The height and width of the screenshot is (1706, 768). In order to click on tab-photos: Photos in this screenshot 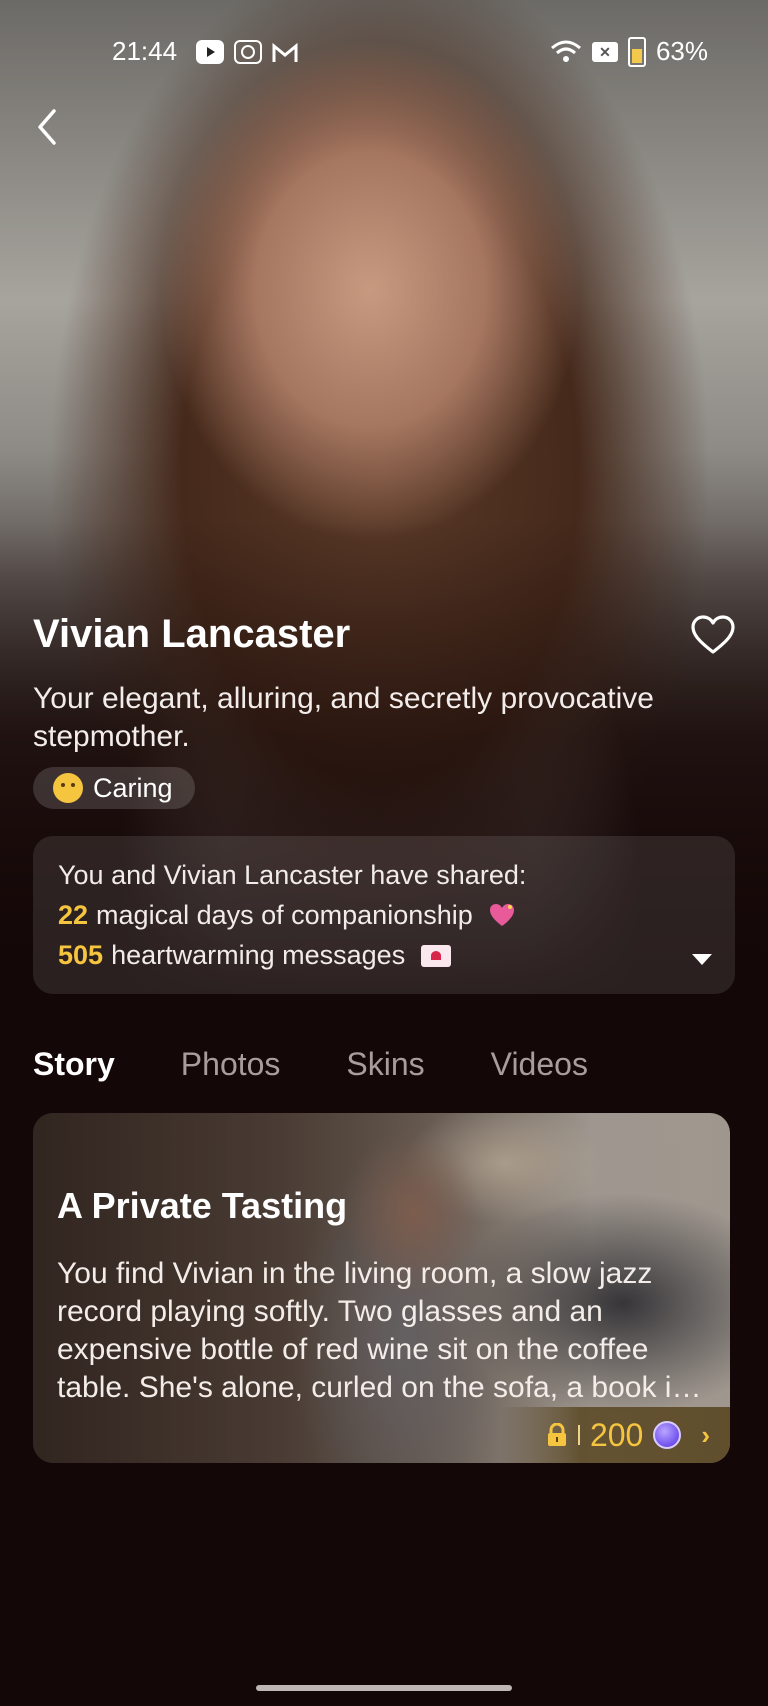, I will do `click(231, 1064)`.